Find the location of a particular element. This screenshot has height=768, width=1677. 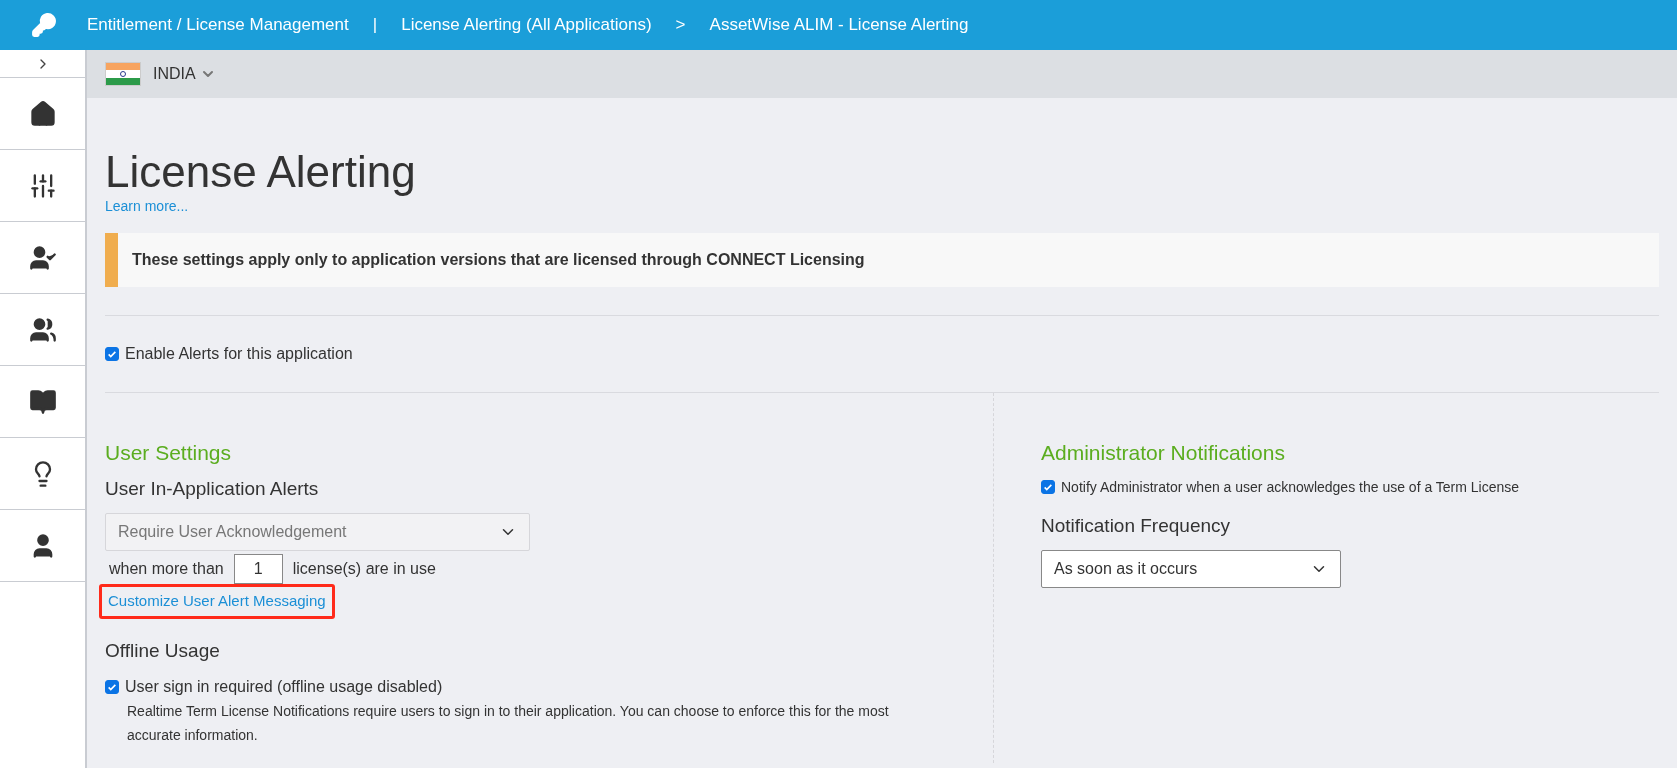

section-heading: Administrator Notifications is located at coordinates (1163, 453).